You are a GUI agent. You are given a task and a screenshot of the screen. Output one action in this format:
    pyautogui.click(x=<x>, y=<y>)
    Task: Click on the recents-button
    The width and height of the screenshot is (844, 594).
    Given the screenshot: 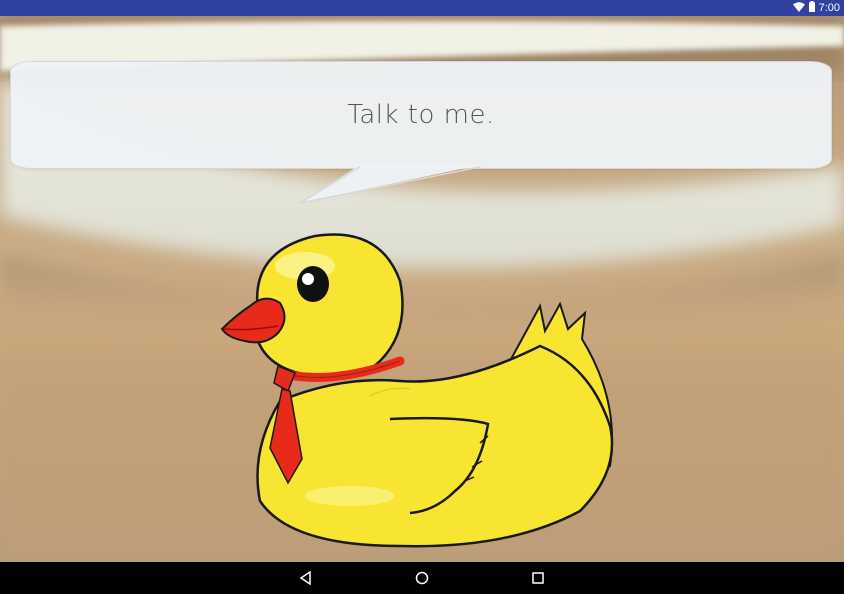 What is the action you would take?
    pyautogui.click(x=538, y=578)
    